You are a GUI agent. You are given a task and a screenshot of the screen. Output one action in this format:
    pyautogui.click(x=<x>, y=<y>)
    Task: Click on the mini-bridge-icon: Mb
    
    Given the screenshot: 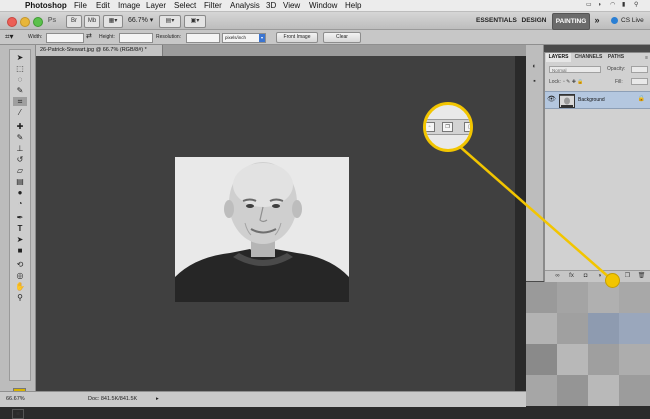 What is the action you would take?
    pyautogui.click(x=92, y=21)
    